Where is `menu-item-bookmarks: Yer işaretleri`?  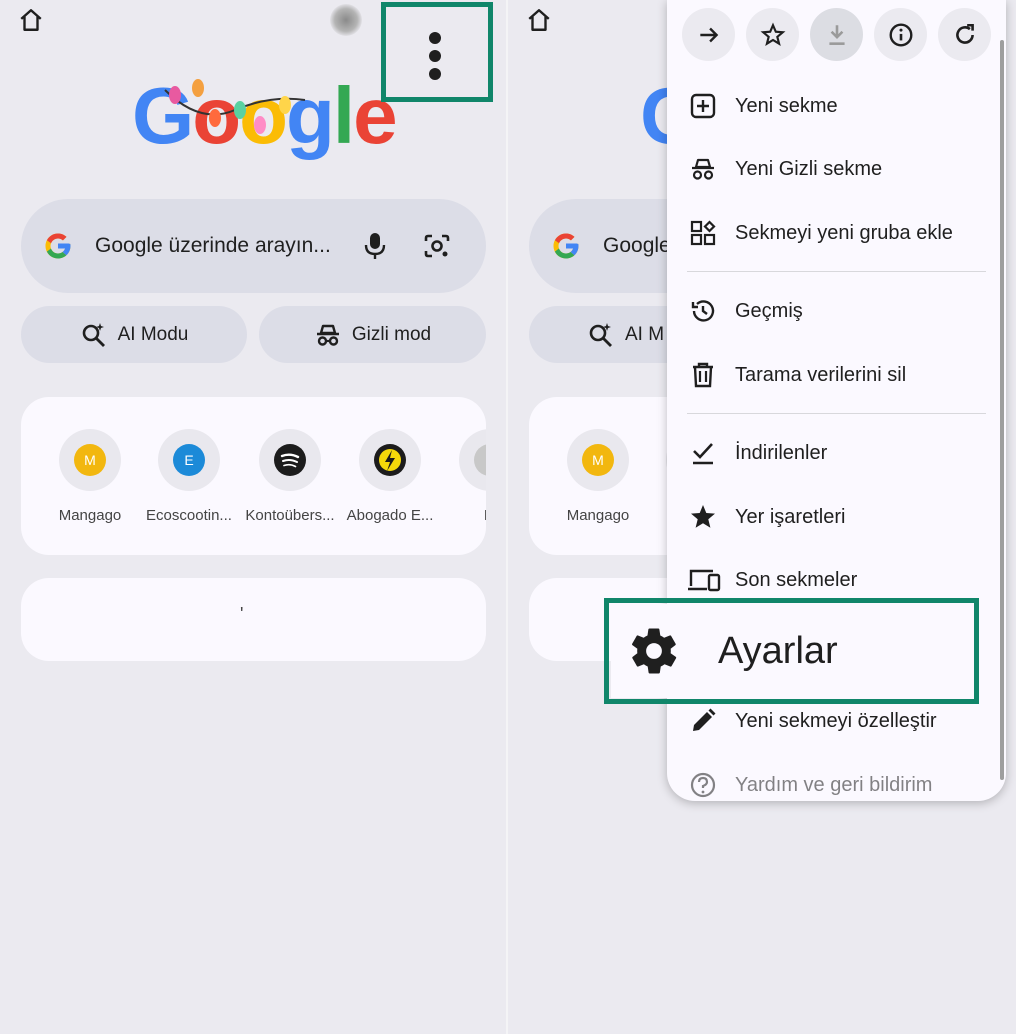 menu-item-bookmarks: Yer işaretleri is located at coordinates (836, 517).